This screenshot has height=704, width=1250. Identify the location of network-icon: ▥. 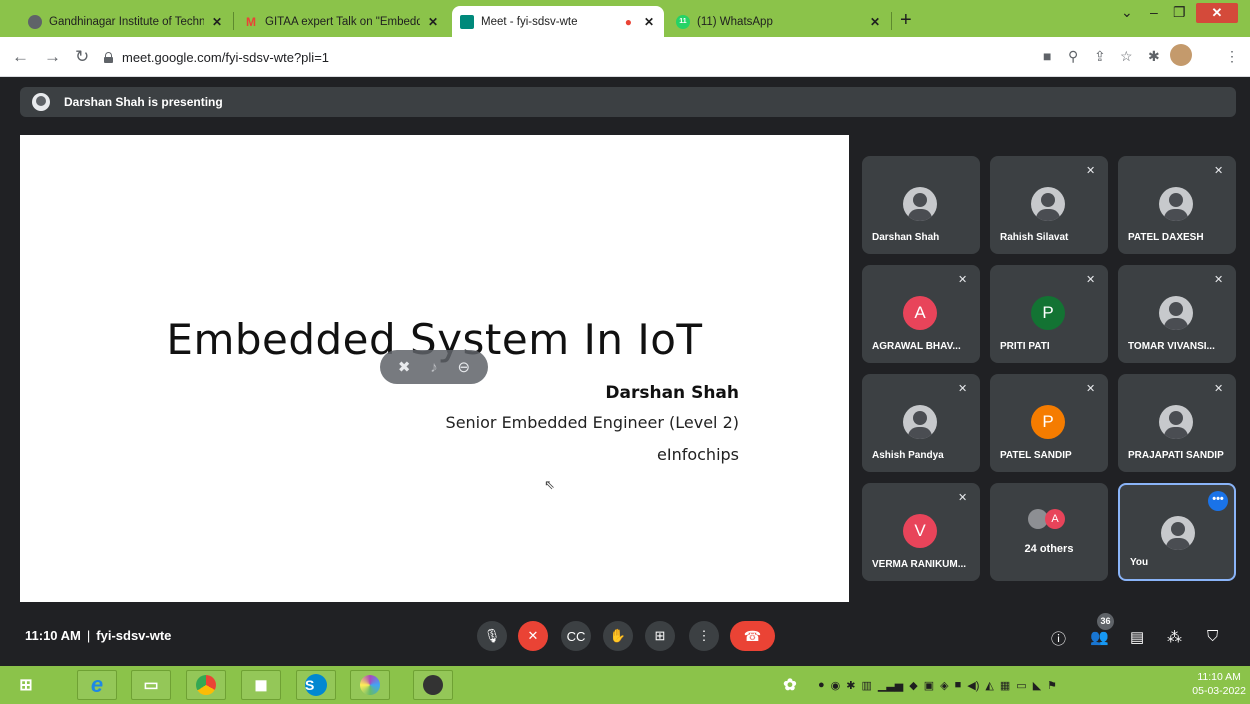
(866, 685).